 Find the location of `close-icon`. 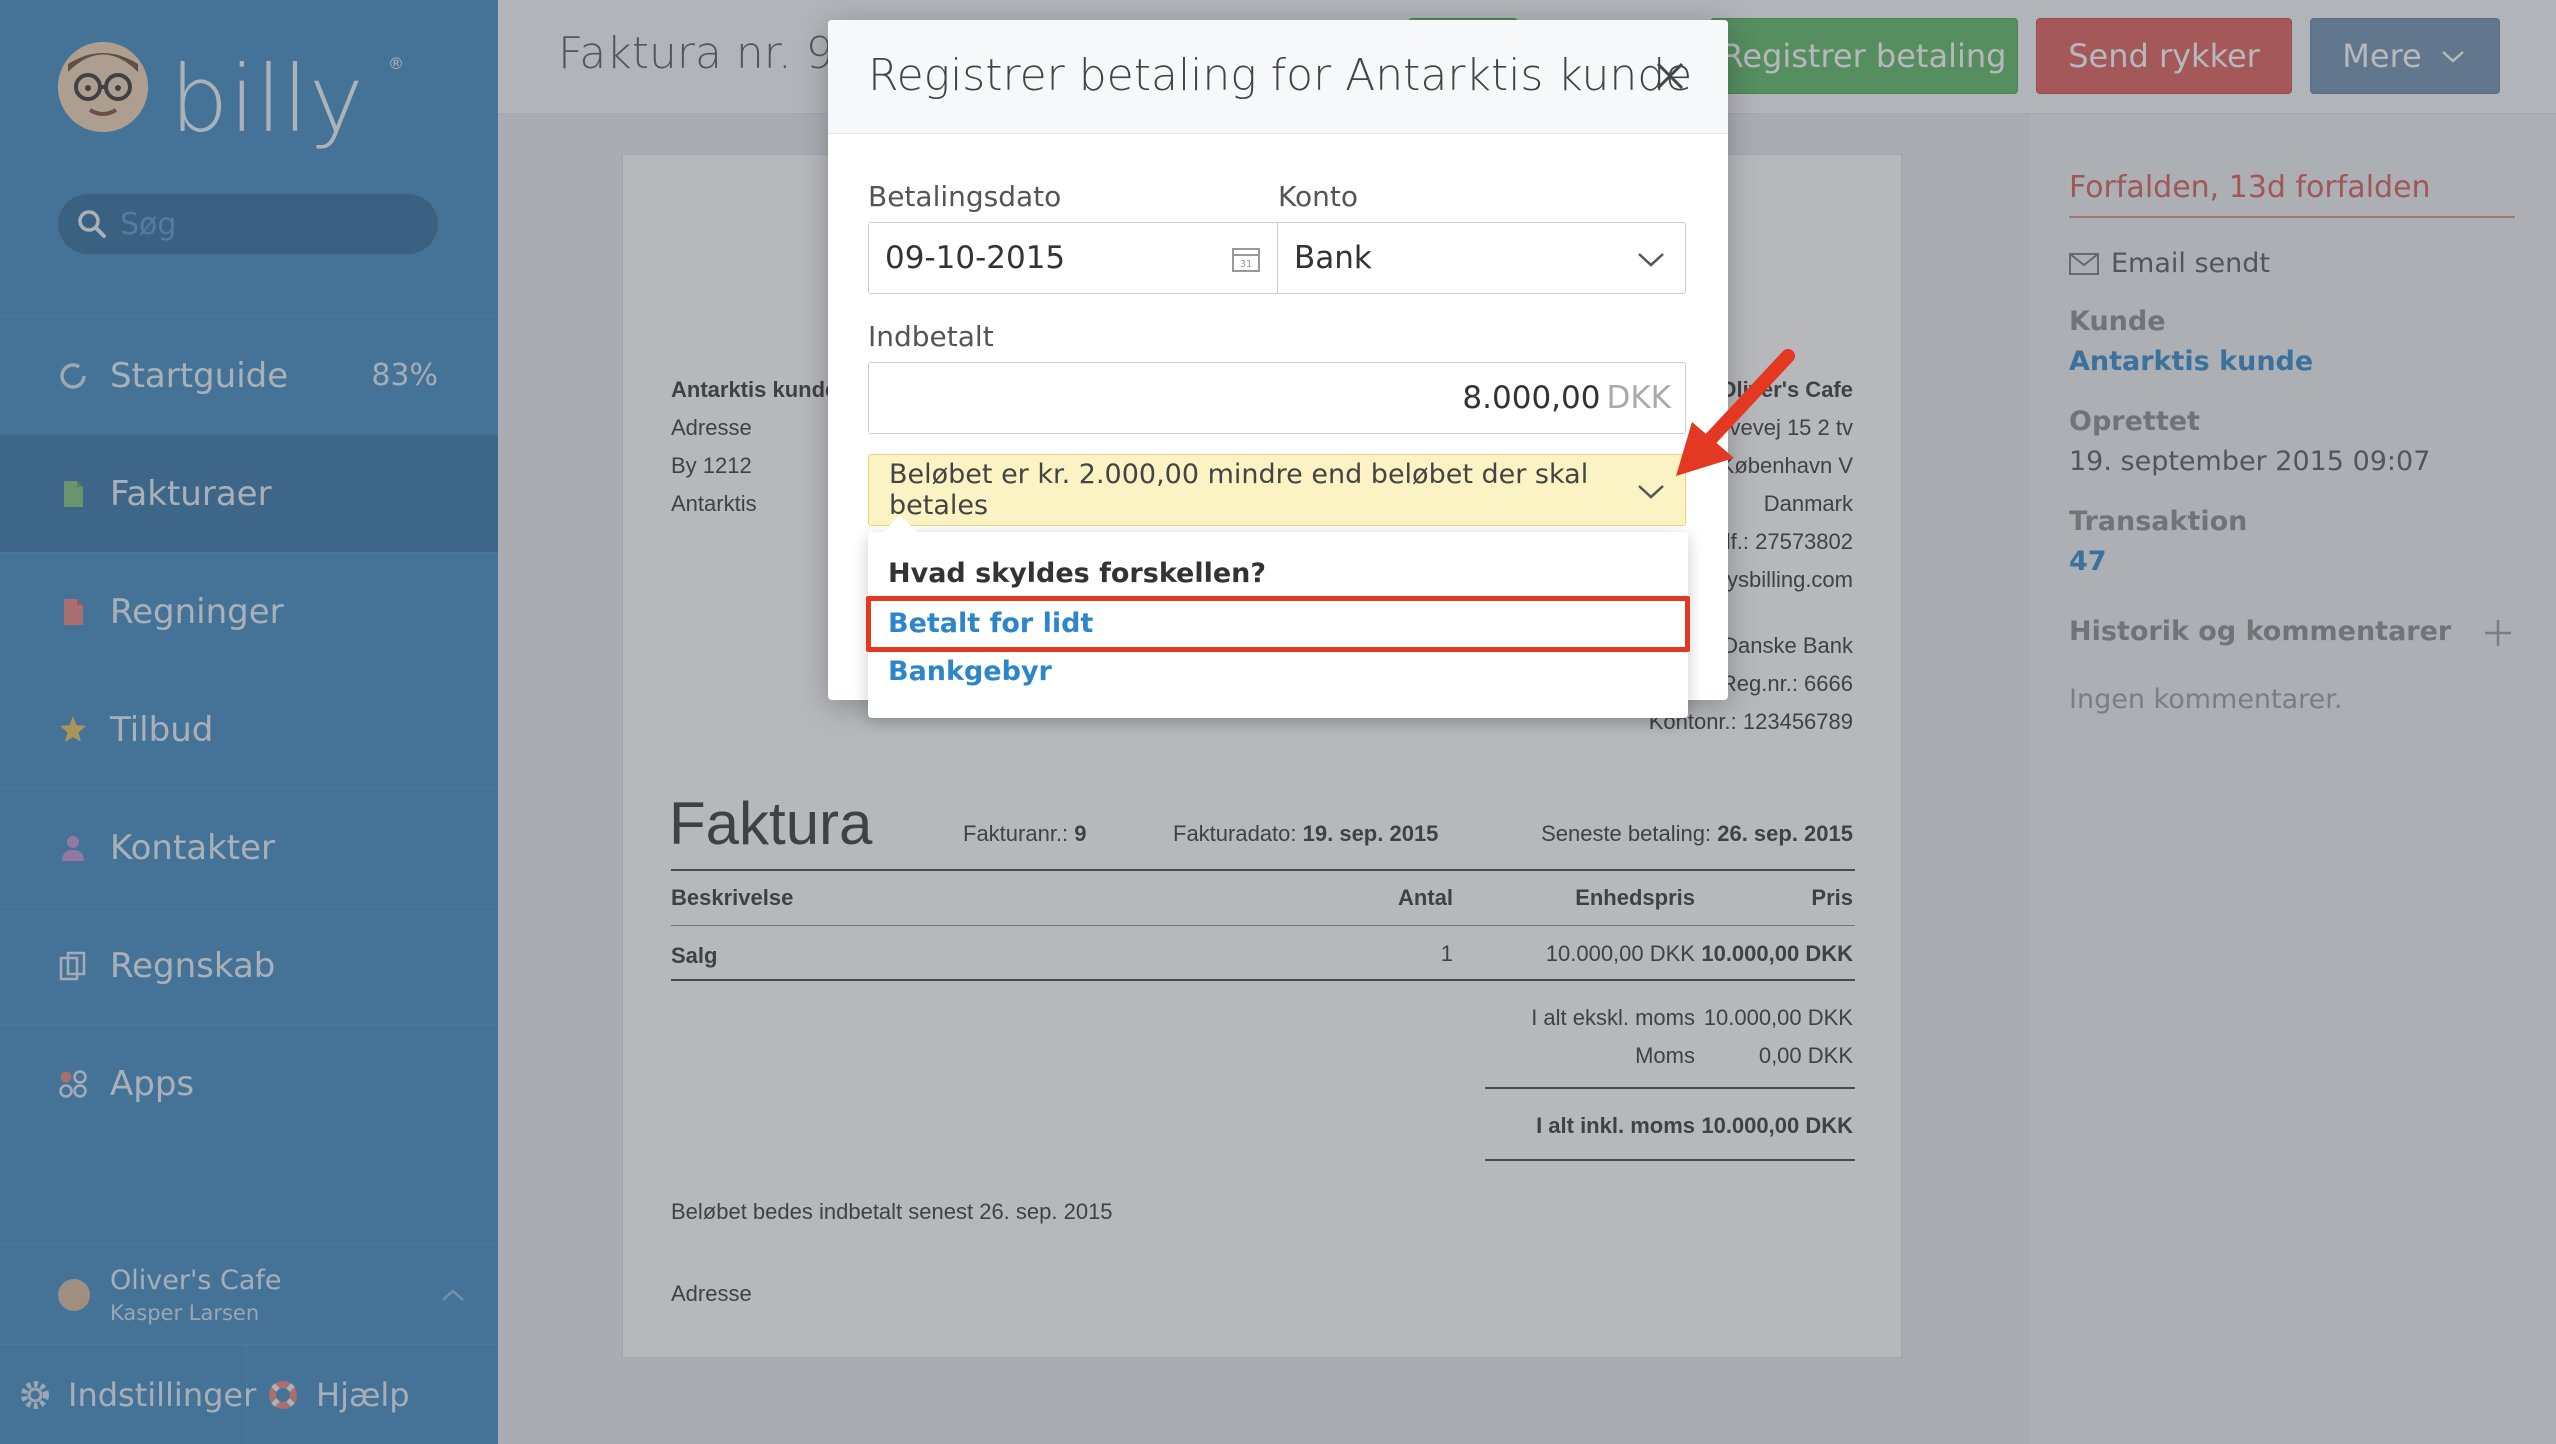

close-icon is located at coordinates (1670, 76).